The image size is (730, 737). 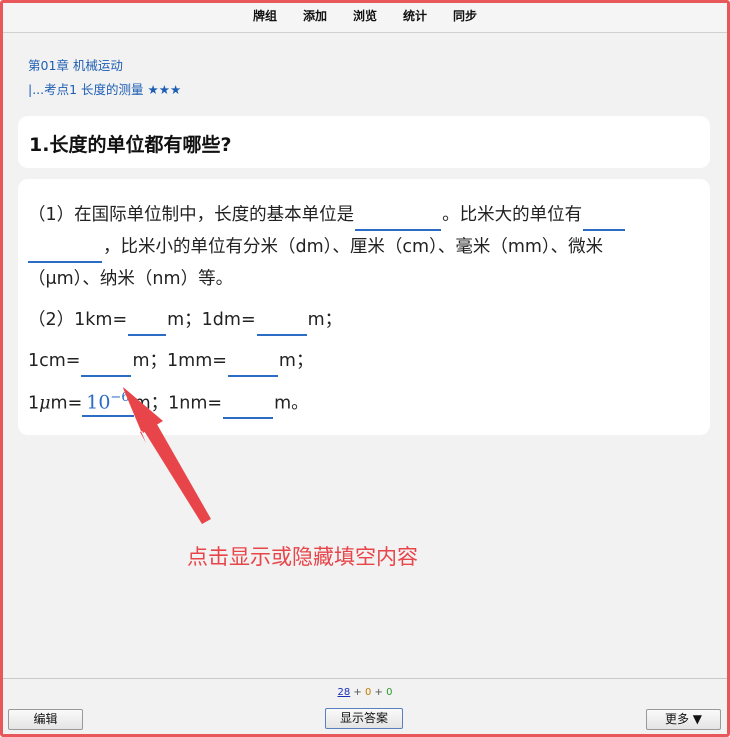 I want to click on paragraph-1-cont: ，比米小的单位有分米（dm）、厘米（cm）、毫米（mm）、微米, so click(x=366, y=247).